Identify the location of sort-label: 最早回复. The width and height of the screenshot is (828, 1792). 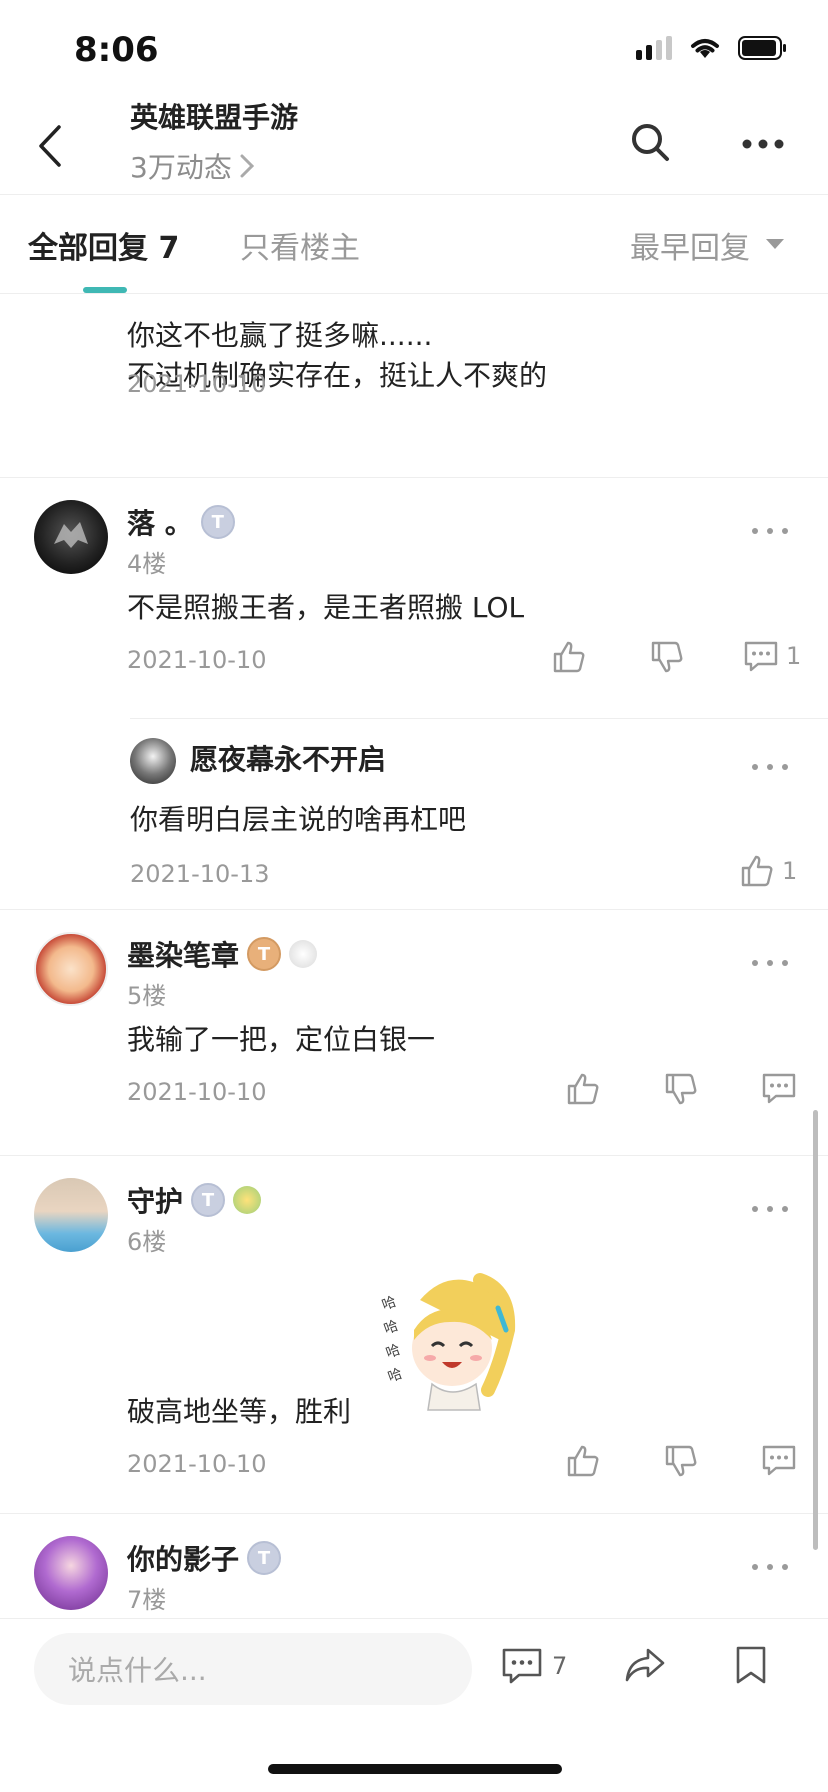
(690, 248).